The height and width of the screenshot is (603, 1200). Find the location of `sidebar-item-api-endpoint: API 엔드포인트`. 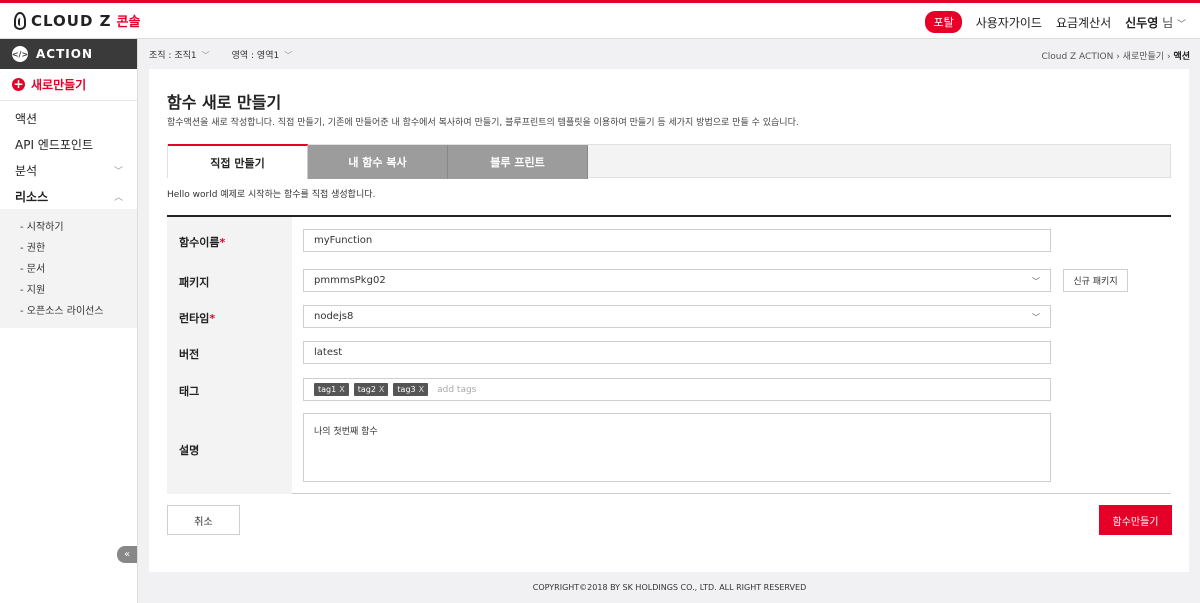

sidebar-item-api-endpoint: API 엔드포인트 is located at coordinates (68, 144).